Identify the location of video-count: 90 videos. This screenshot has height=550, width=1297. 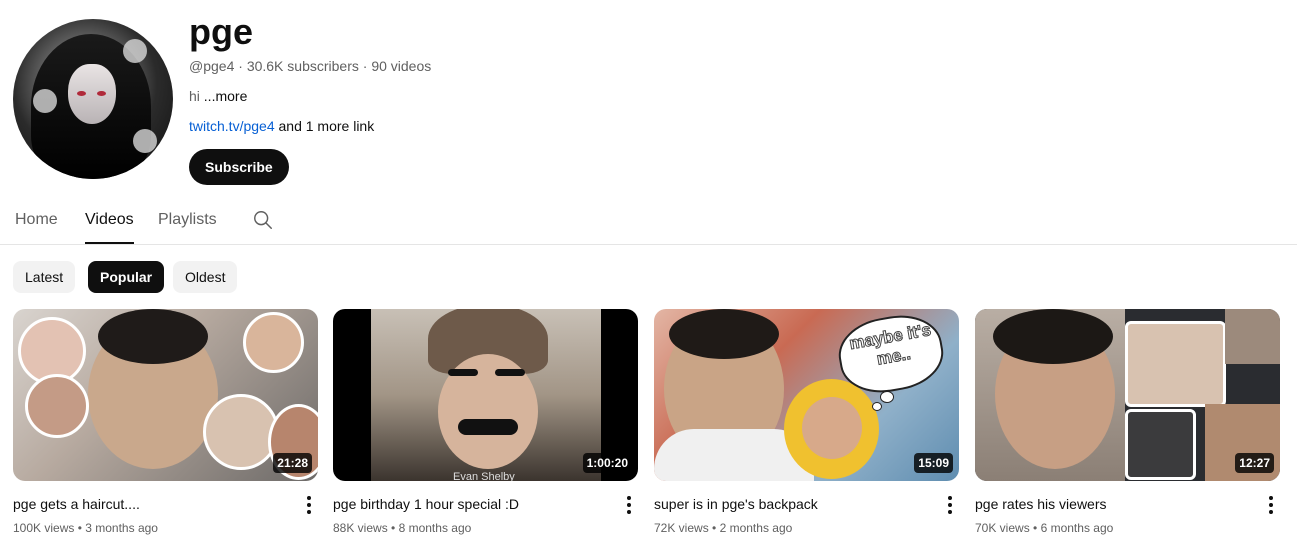
(401, 66).